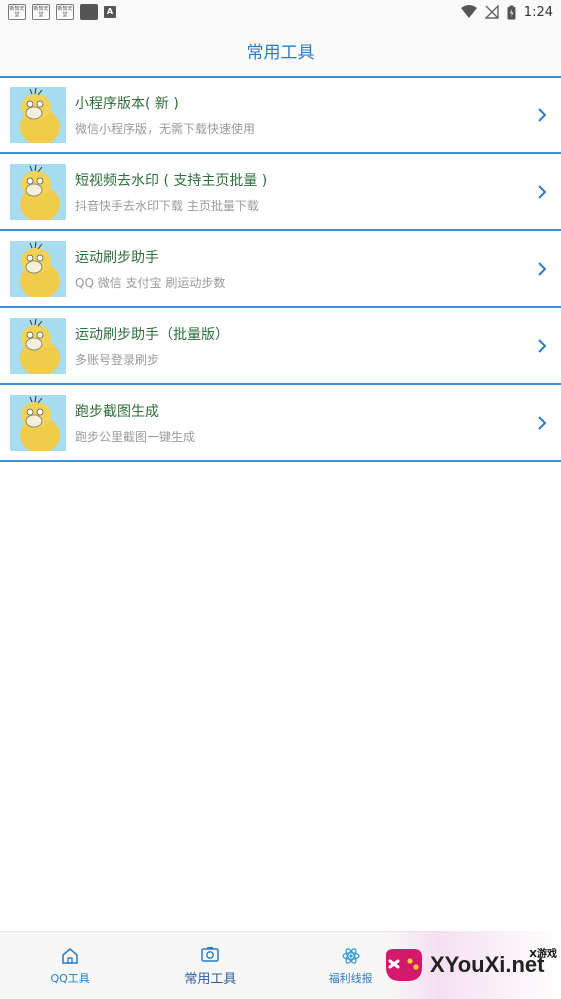  I want to click on tool-subtitle: 跑步公里截图一键生成, so click(135, 437).